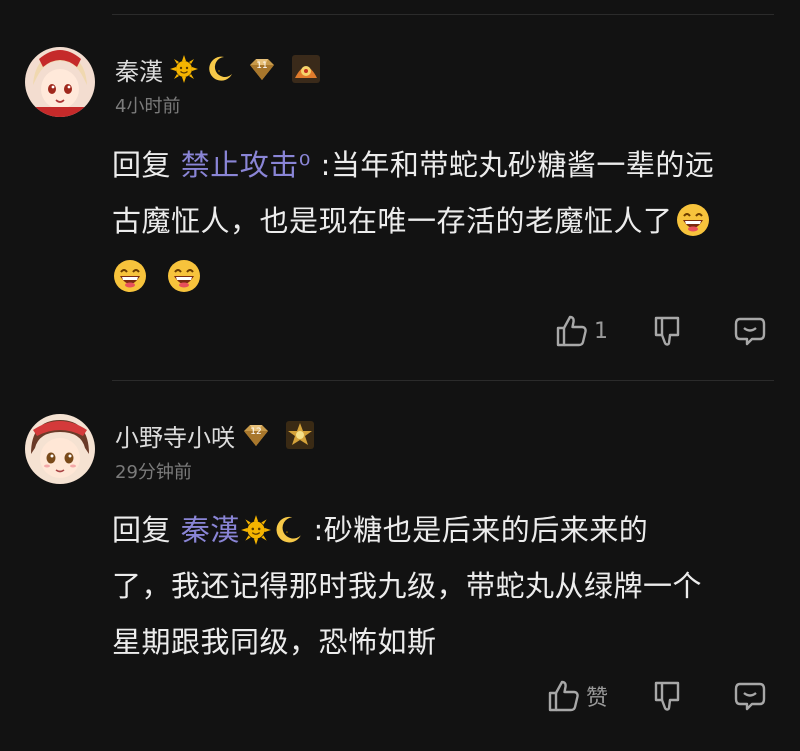  I want to click on fan-medal-icon, so click(306, 69).